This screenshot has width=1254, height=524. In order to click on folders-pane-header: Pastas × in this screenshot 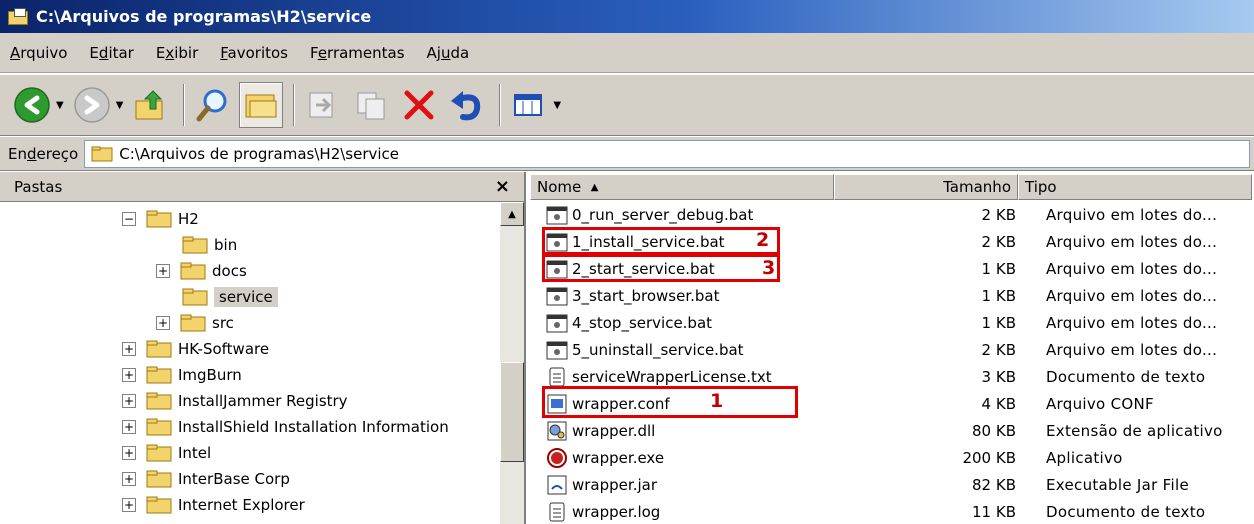, I will do `click(262, 187)`.